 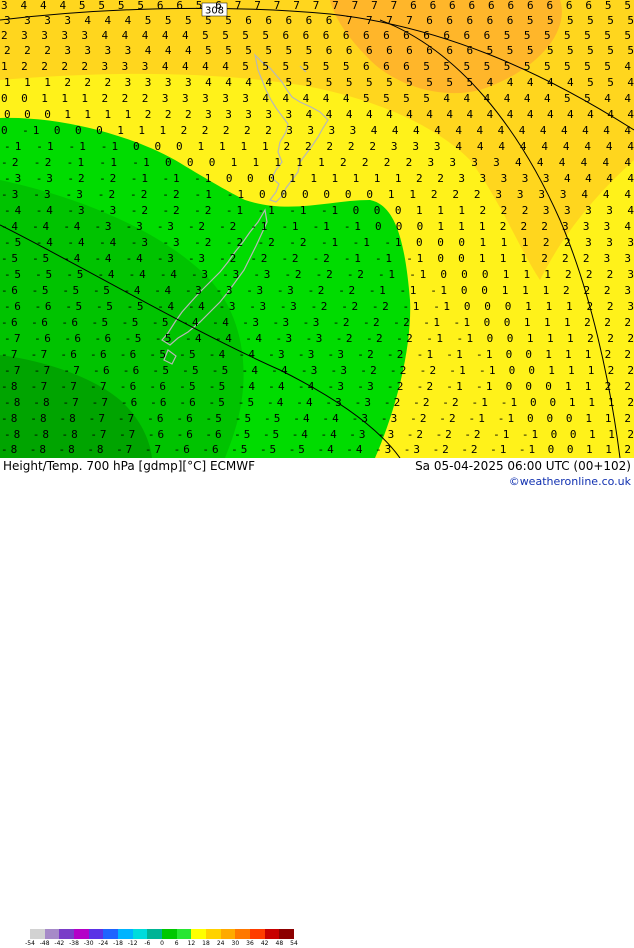 I want to click on legend-tick-label: 54, so click(x=294, y=943).